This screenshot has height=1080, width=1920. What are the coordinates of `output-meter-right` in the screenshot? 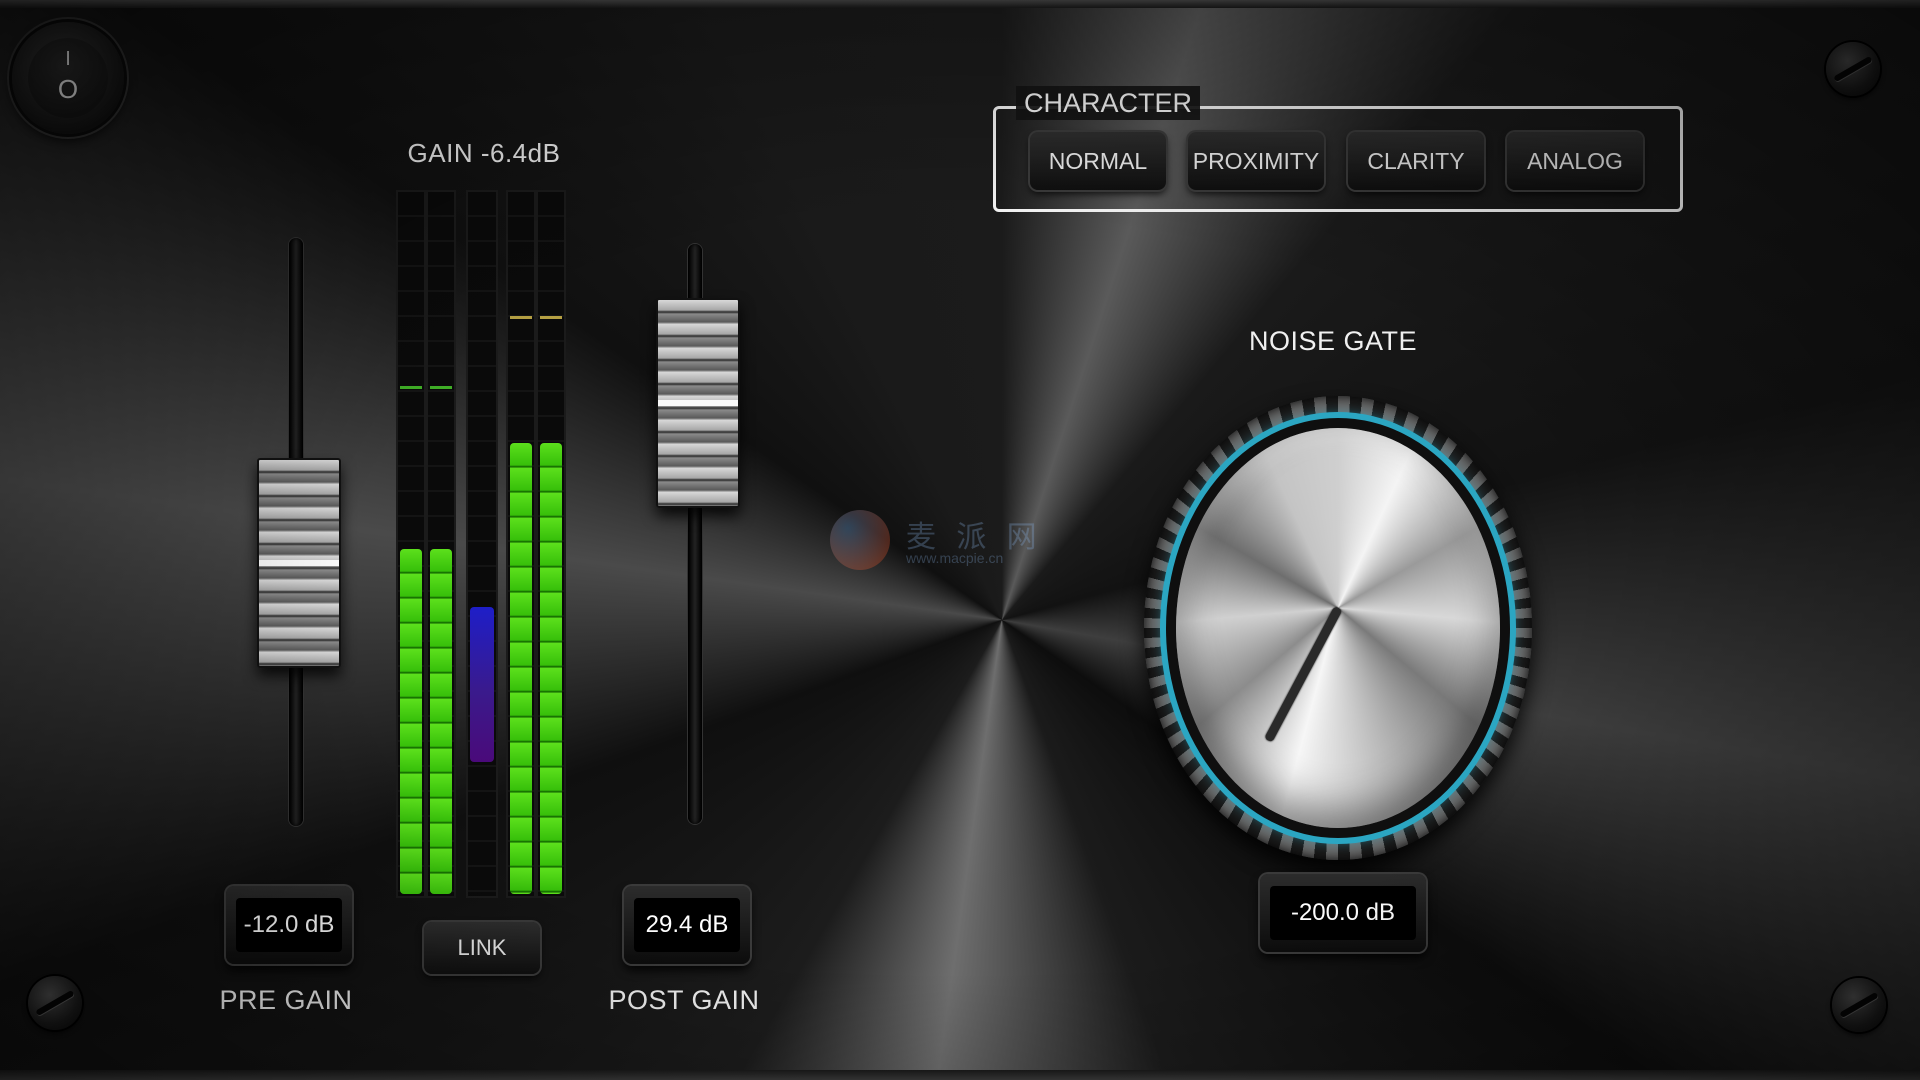 It's located at (551, 544).